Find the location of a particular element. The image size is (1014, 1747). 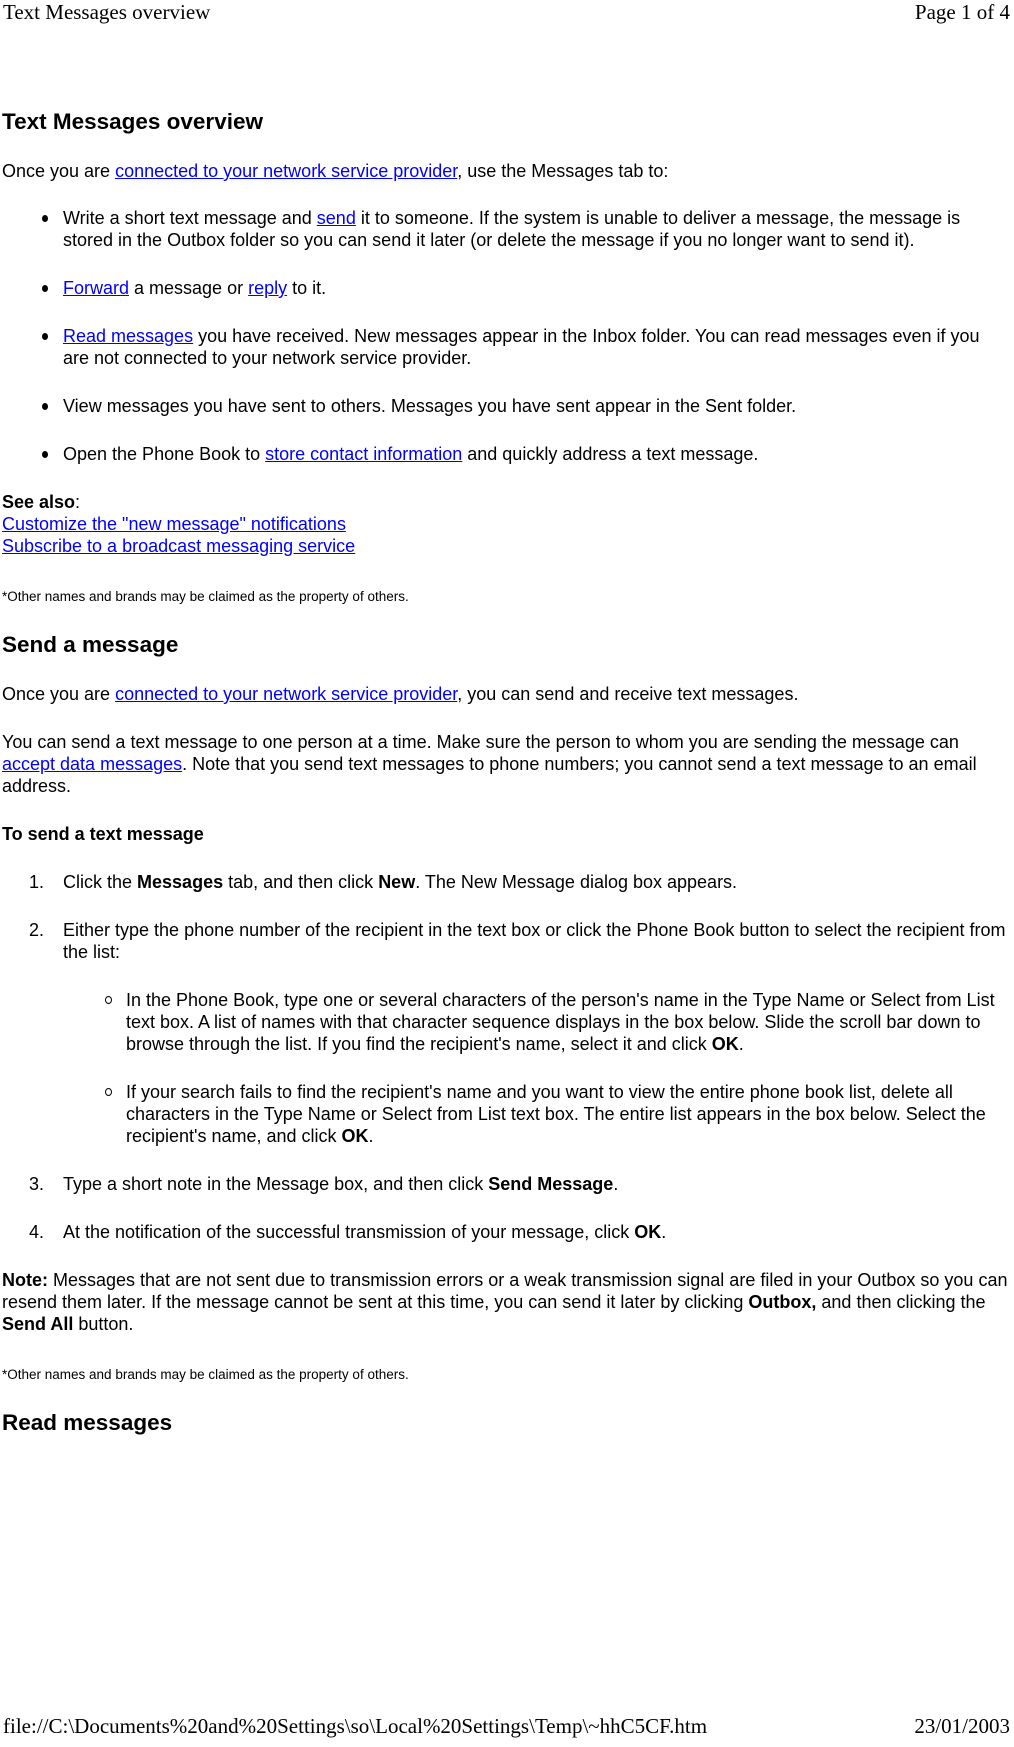

list-item: Forward a message or reply to it. is located at coordinates (526, 288).